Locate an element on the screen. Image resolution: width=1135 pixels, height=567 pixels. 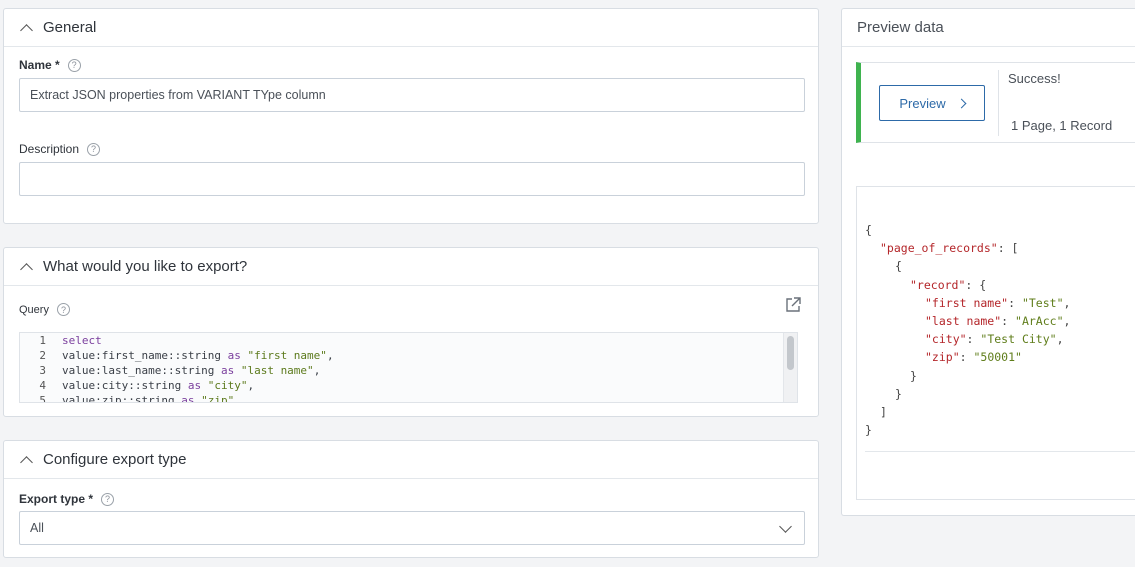
preview-status-card: Preview Success! 1 Page, 1 Record is located at coordinates (995, 102).